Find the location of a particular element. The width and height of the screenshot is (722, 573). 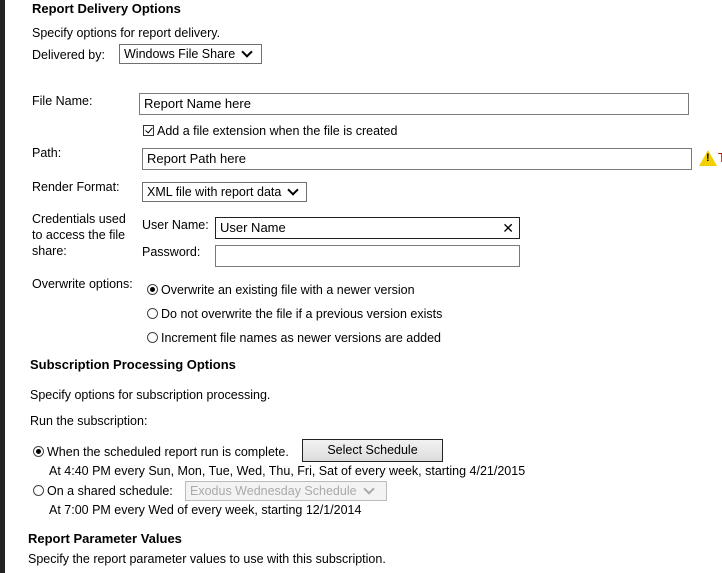

delivered-by-select: Windows File Share is located at coordinates (190, 54).